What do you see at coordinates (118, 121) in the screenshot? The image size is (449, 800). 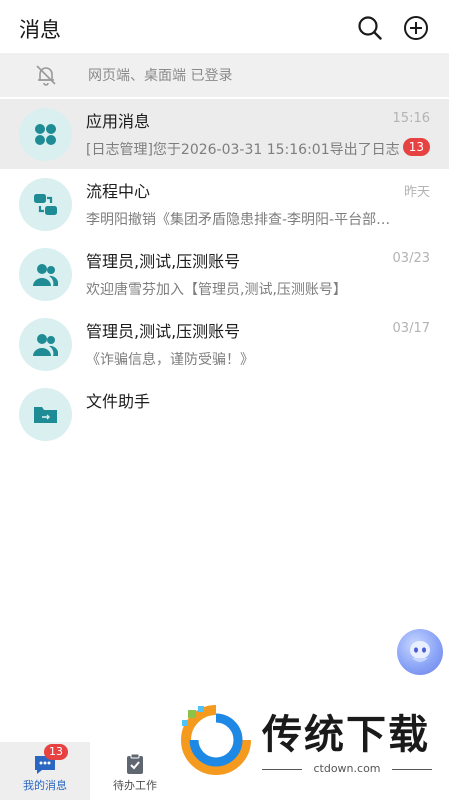 I see `conversation-name: 应用消息` at bounding box center [118, 121].